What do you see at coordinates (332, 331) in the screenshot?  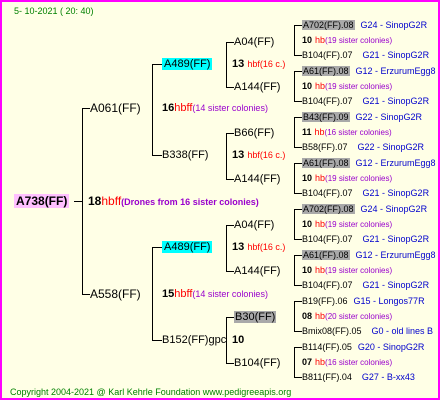 I see `gen4-drone-name: Bmix08(FF).05` at bounding box center [332, 331].